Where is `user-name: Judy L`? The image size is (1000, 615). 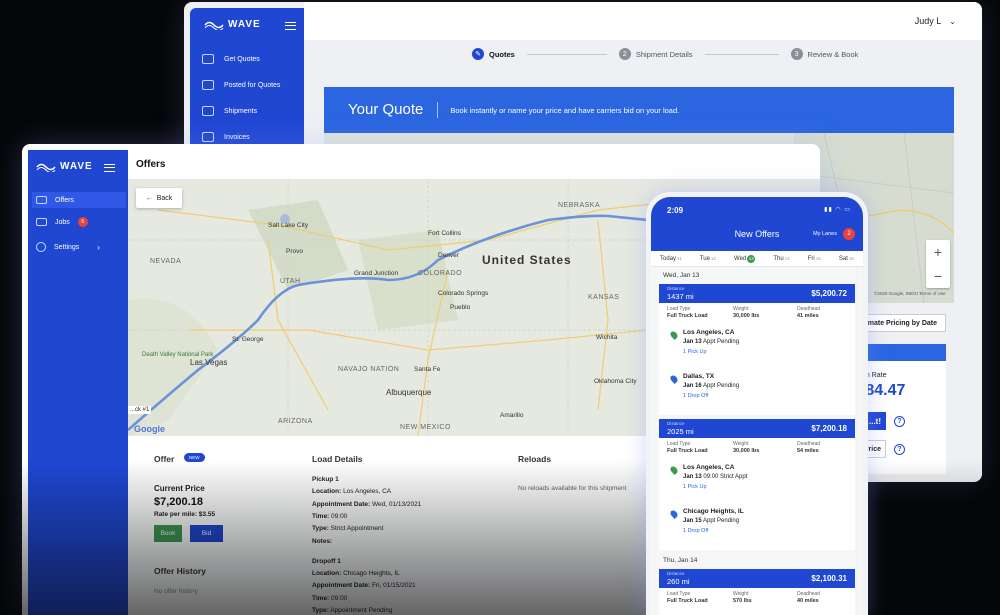 user-name: Judy L is located at coordinates (928, 21).